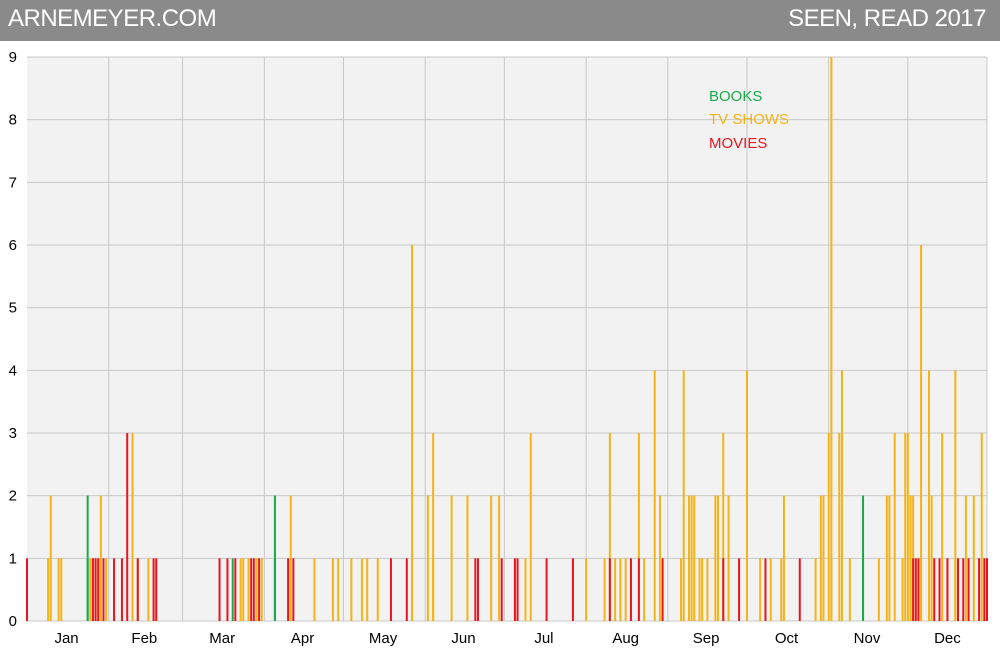  What do you see at coordinates (738, 143) in the screenshot?
I see `legend-entry-movies: MOVIES` at bounding box center [738, 143].